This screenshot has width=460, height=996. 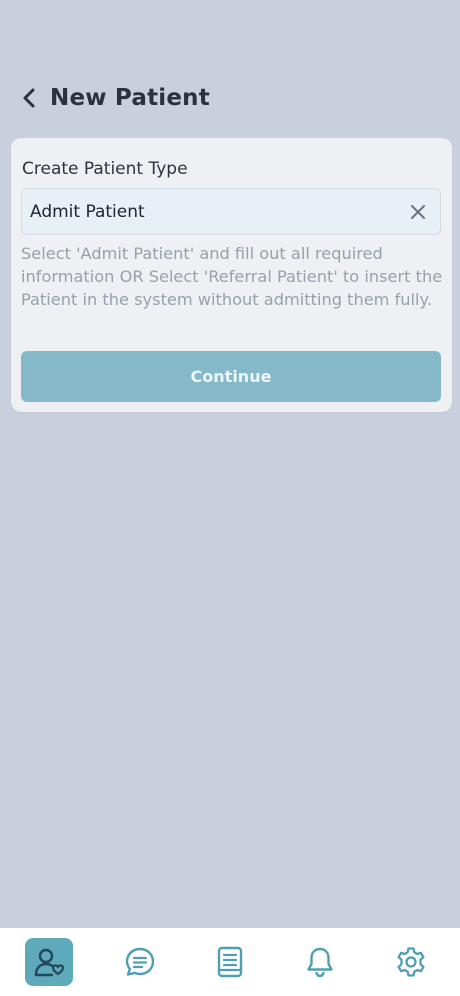 I want to click on gear-icon, so click(x=411, y=962).